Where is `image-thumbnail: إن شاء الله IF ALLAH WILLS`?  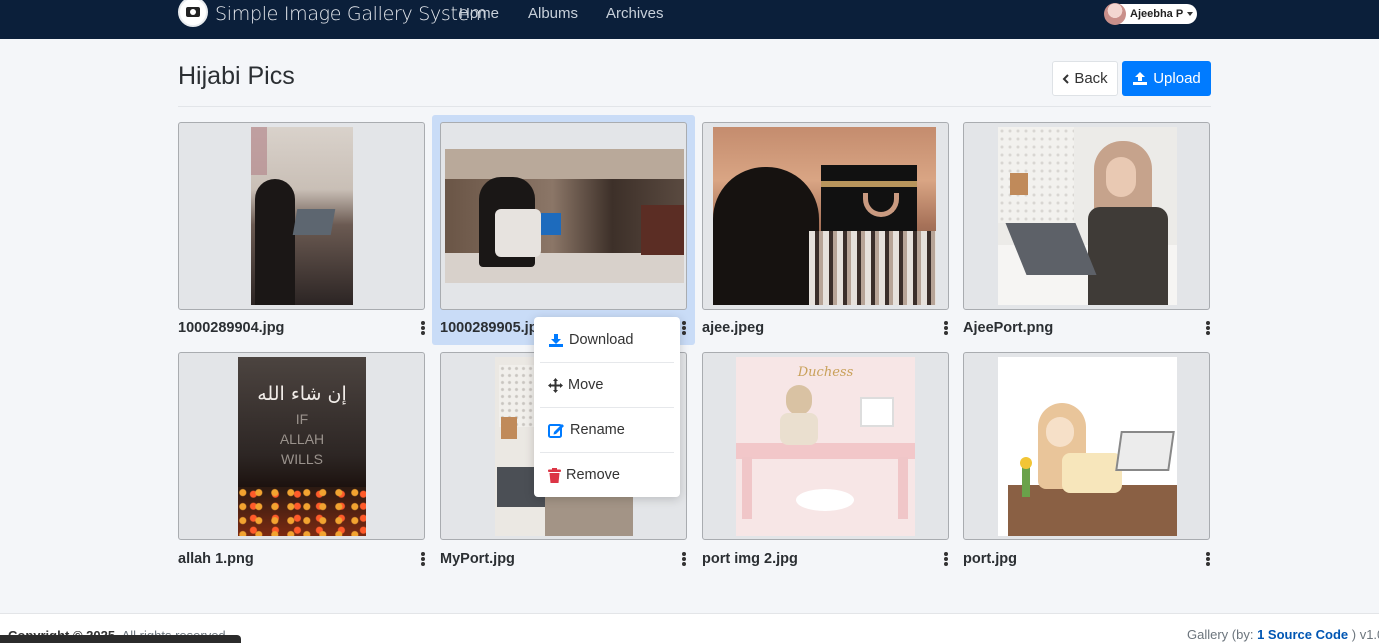 image-thumbnail: إن شاء الله IF ALLAH WILLS is located at coordinates (301, 446).